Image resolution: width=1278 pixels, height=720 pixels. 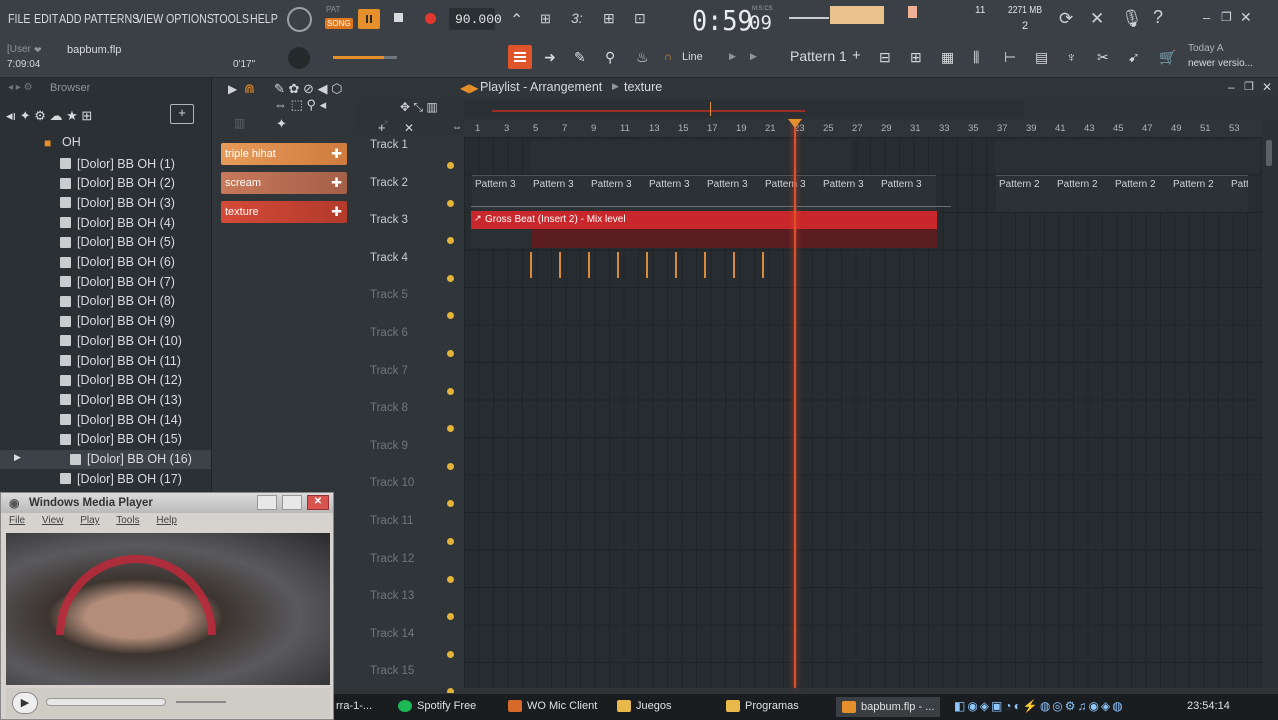 I want to click on browser-item: ▶ [Dolor] BB OH (16), so click(x=105, y=459).